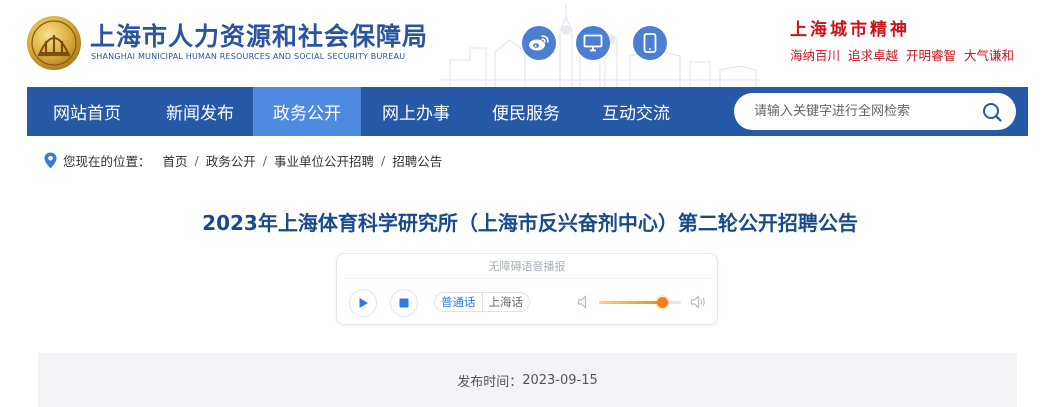  I want to click on search-icon, so click(992, 112).